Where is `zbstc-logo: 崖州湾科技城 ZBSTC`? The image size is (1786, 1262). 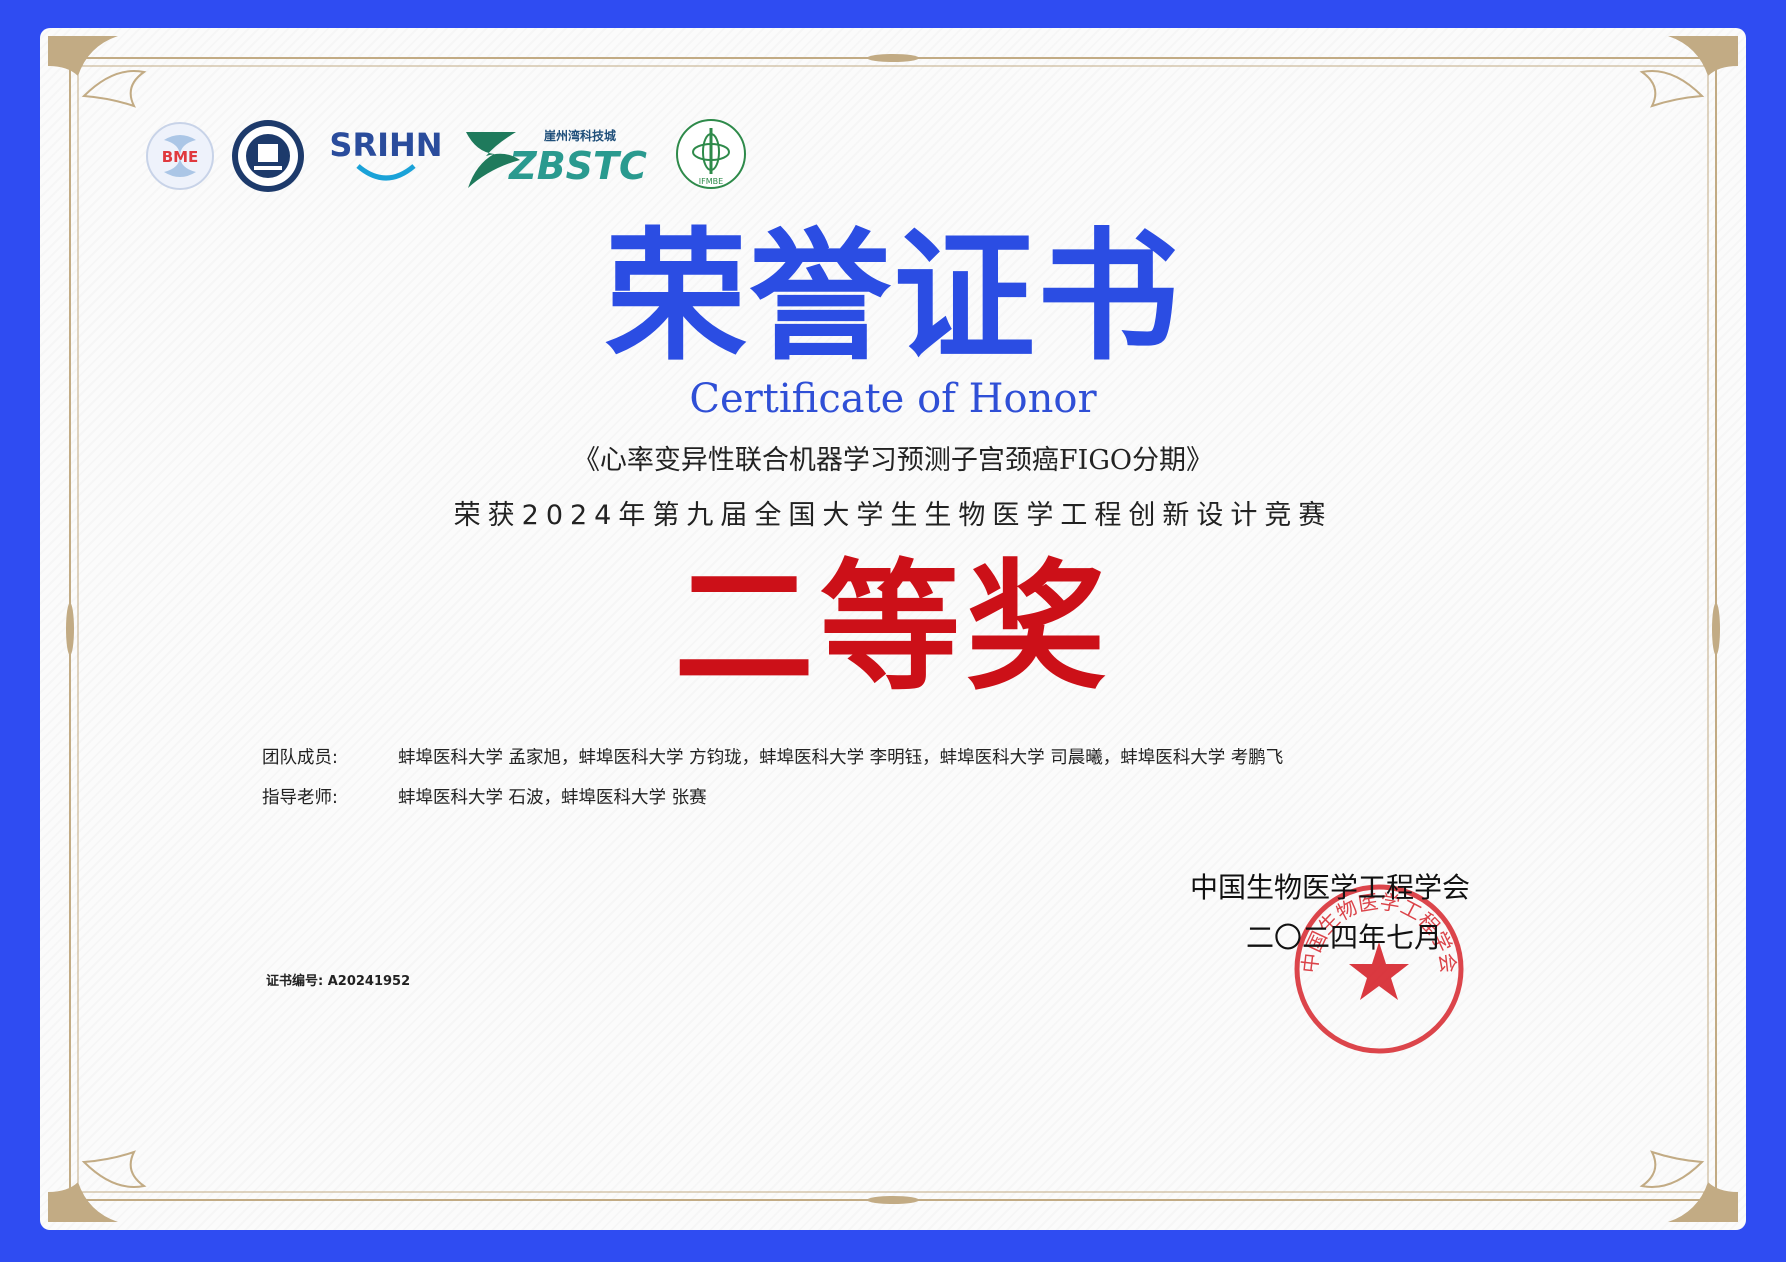 zbstc-logo: 崖州湾科技城 ZBSTC is located at coordinates (556, 158).